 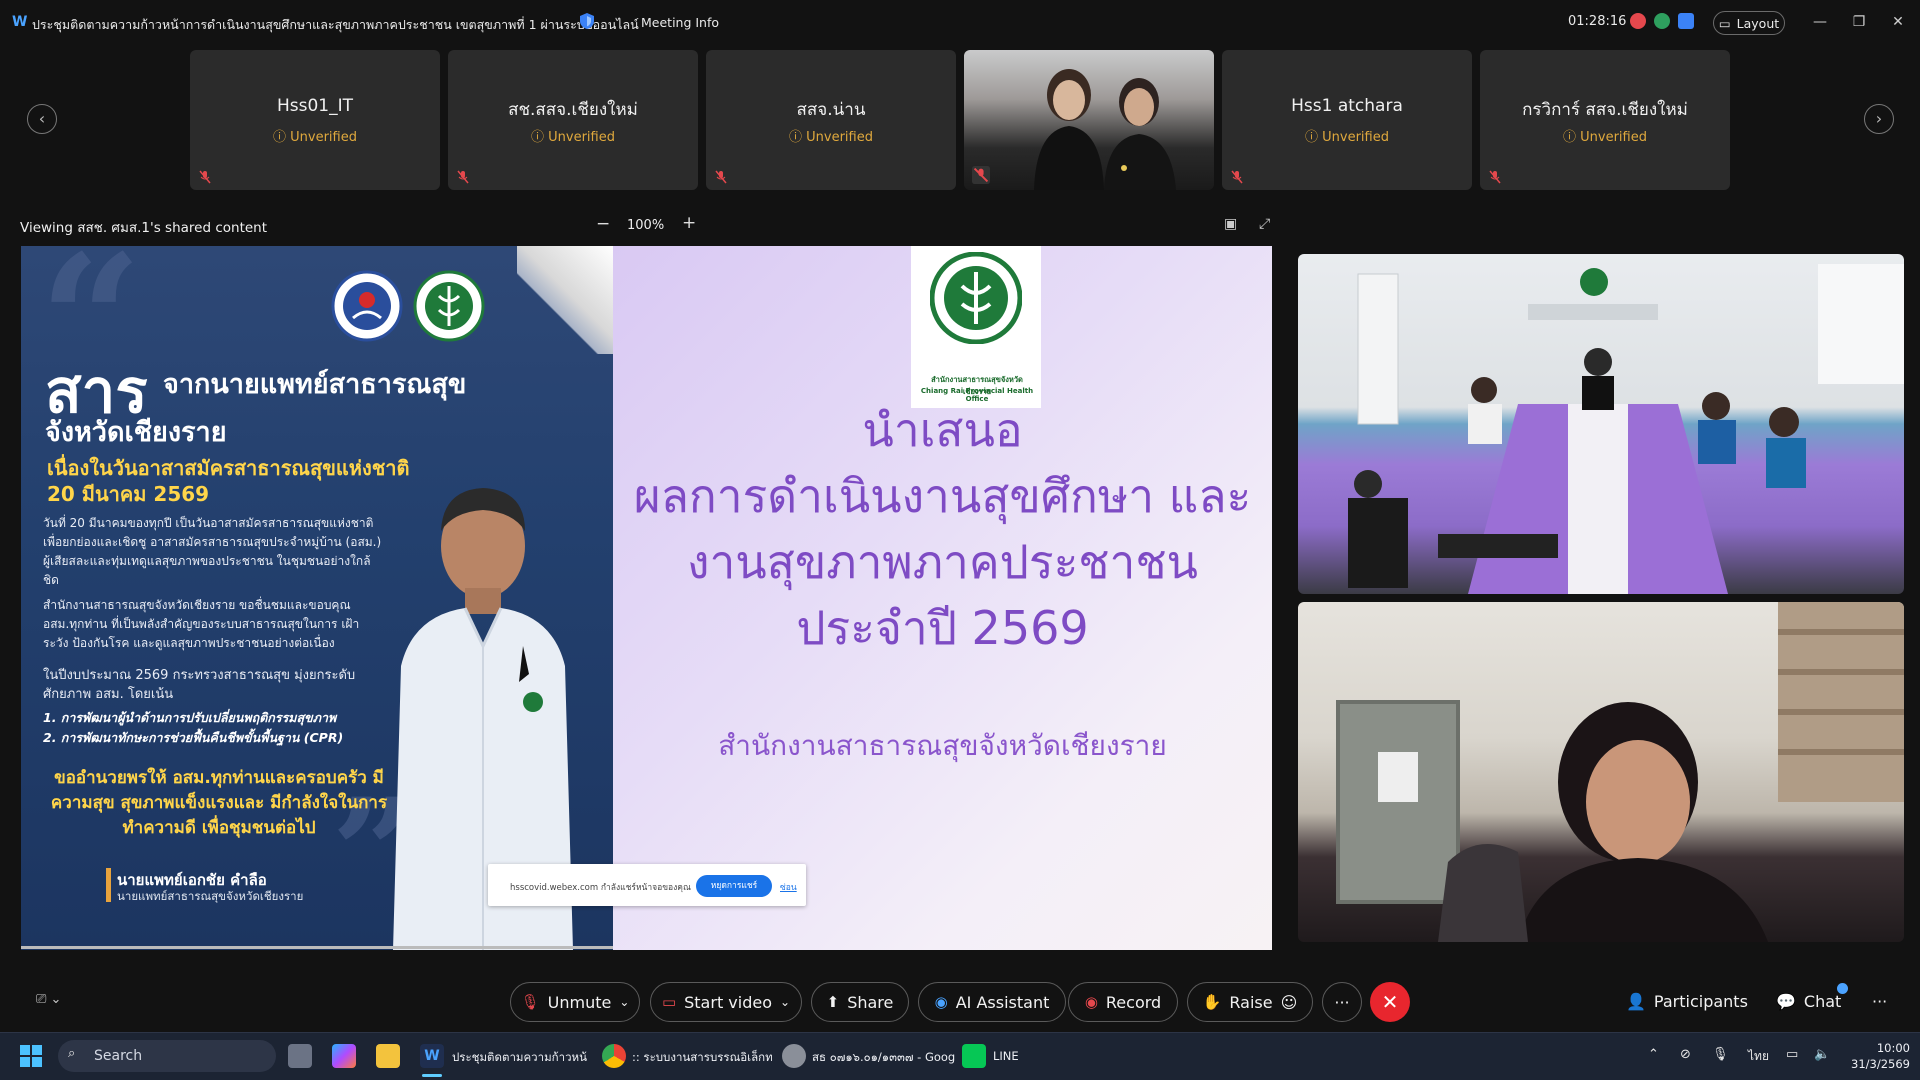 What do you see at coordinates (1626, 429) in the screenshot?
I see `conference-room-video` at bounding box center [1626, 429].